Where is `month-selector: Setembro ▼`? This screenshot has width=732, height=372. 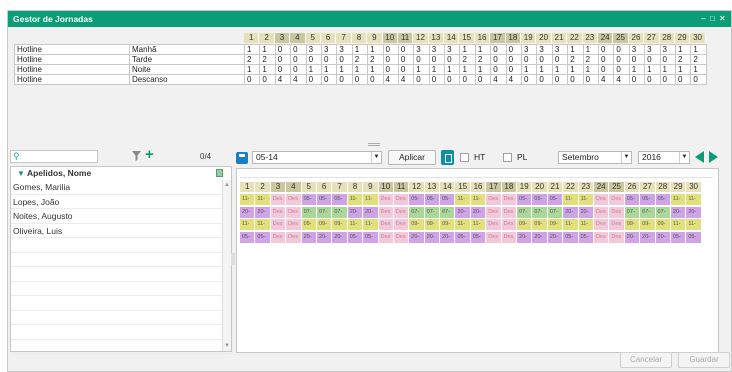 month-selector: Setembro ▼ is located at coordinates (595, 157).